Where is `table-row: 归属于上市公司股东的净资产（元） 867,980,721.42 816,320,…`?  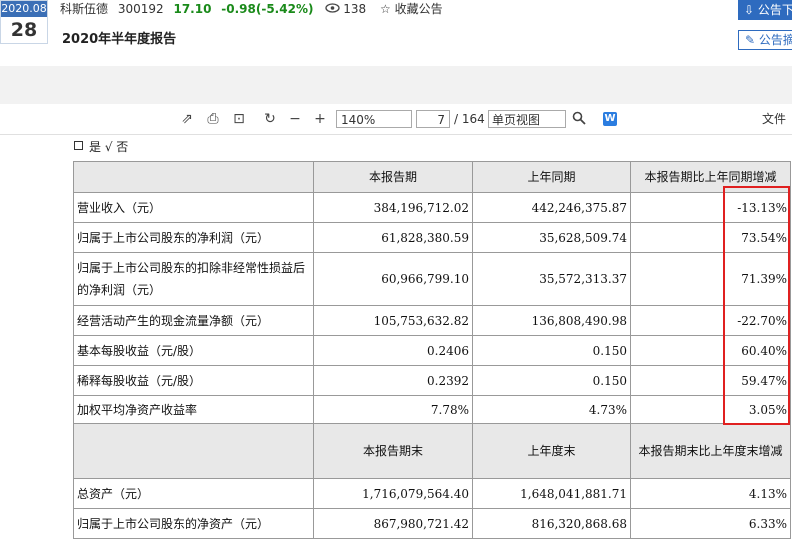
table-row: 归属于上市公司股东的净资产（元） 867,980,721.42 816,320,… is located at coordinates (432, 523).